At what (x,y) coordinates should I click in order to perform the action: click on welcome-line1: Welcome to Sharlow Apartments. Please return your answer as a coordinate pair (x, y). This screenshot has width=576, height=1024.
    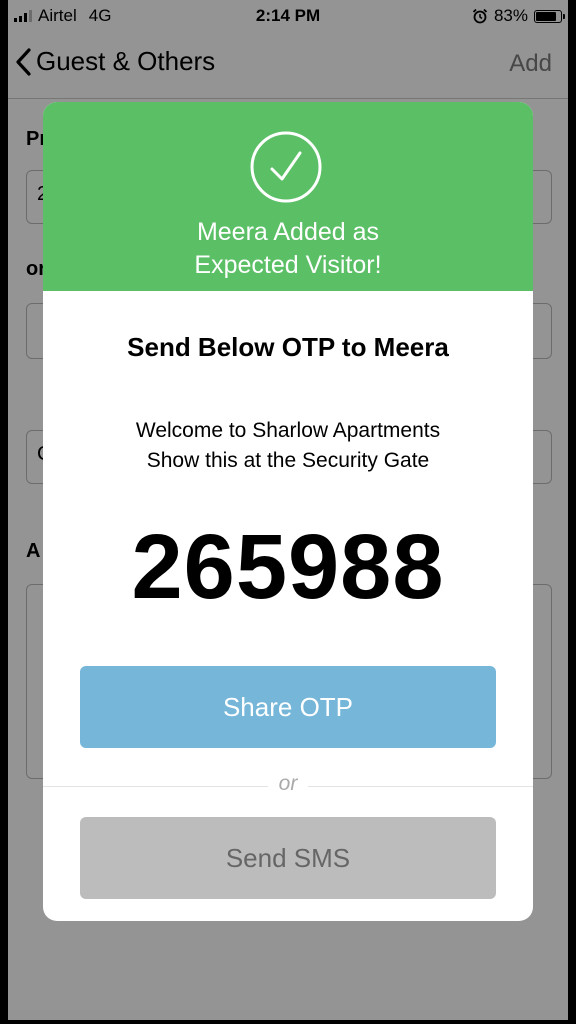
    Looking at the image, I should click on (288, 430).